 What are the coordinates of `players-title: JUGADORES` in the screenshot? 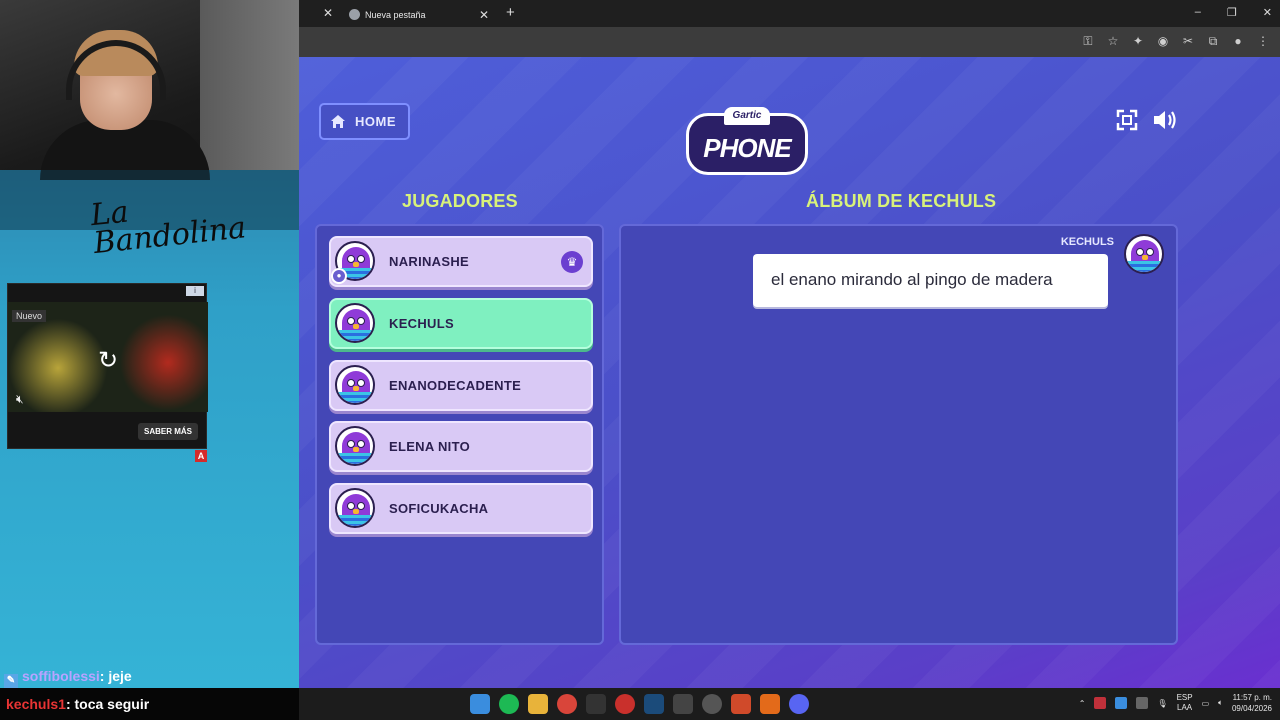 It's located at (460, 201).